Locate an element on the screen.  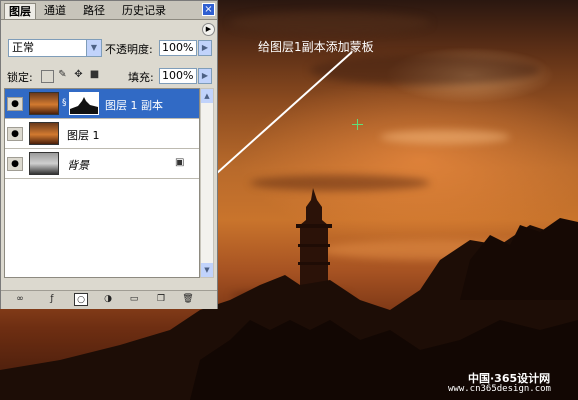
link-icon: ∞ is located at coordinates (20, 299).